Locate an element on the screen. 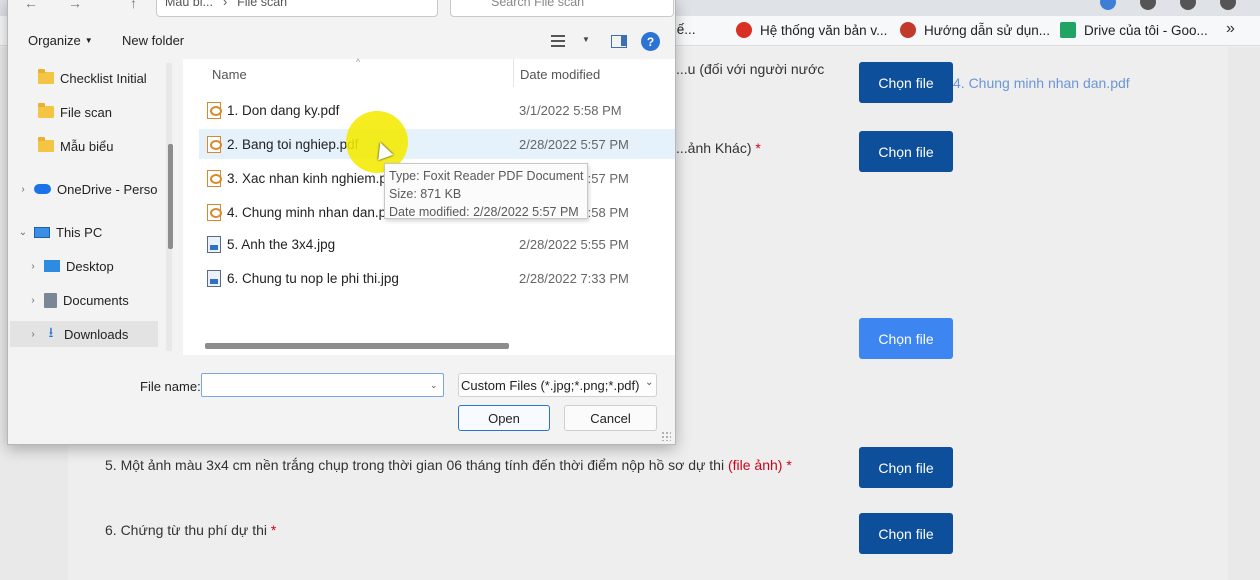 The image size is (1260, 580). nav-item-desktop: › Desktop is located at coordinates (69, 266).